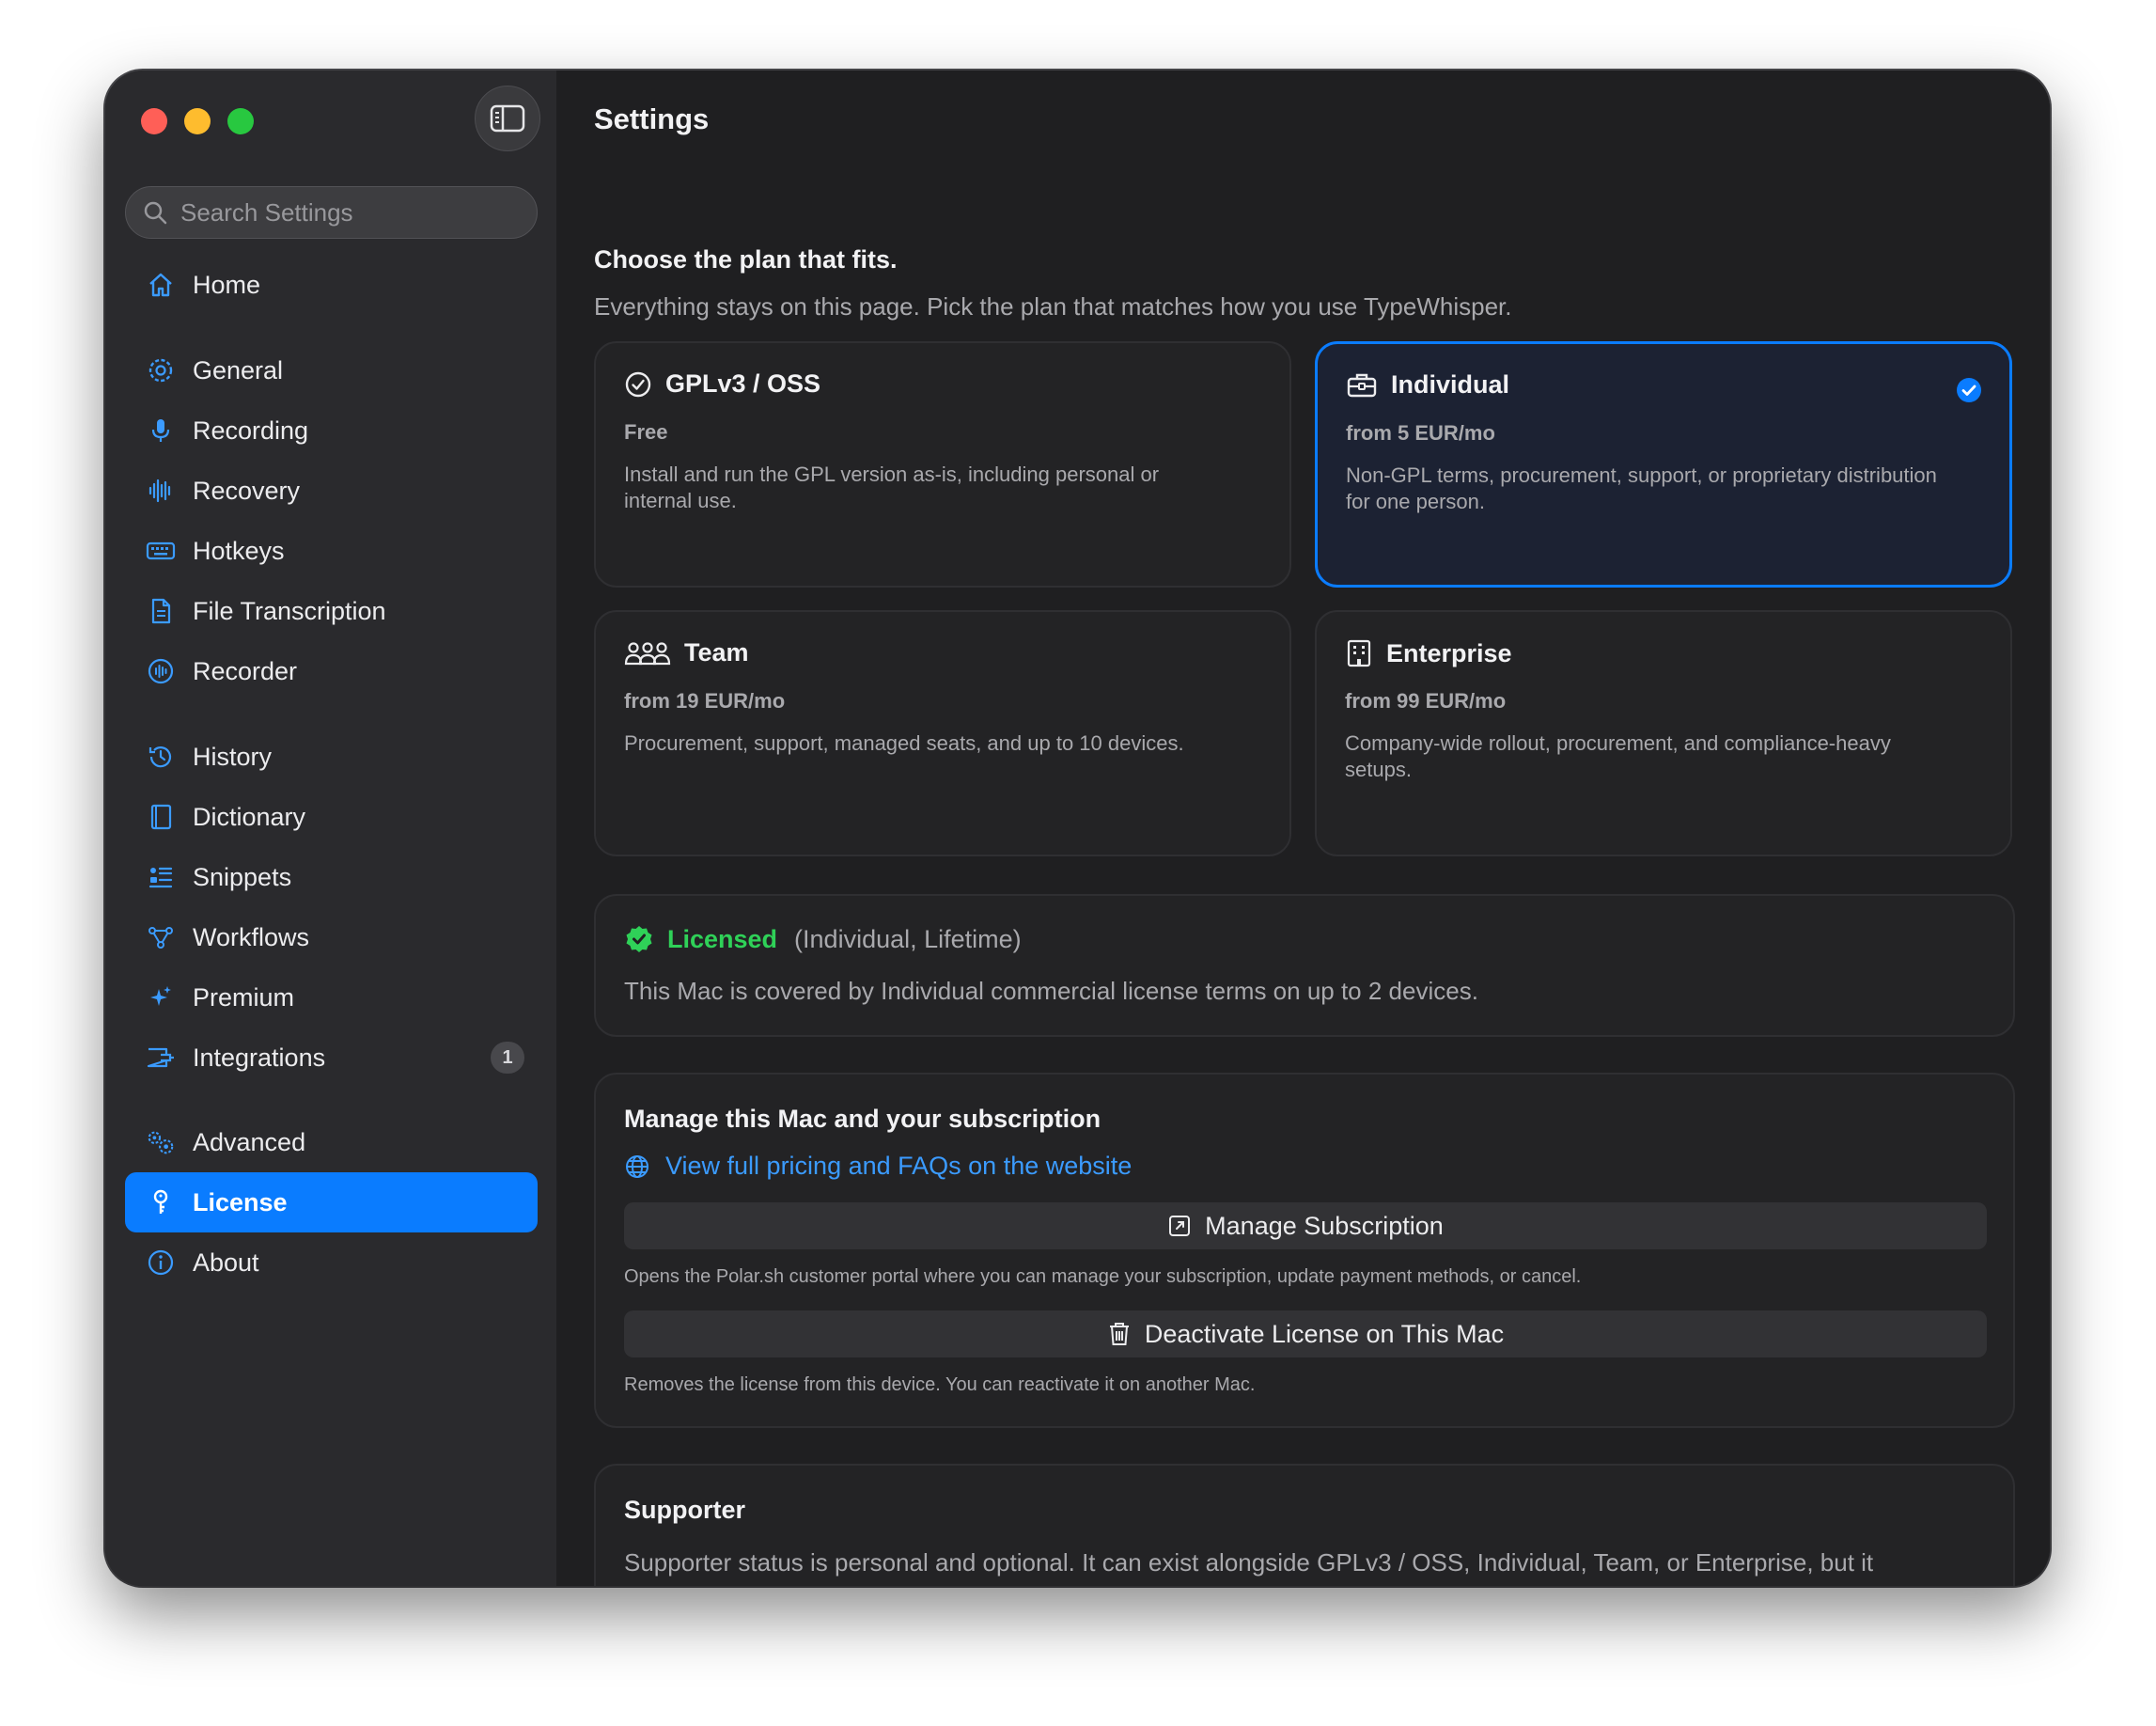 The height and width of the screenshot is (1726, 2156). Describe the element at coordinates (161, 370) in the screenshot. I see `gear-icon` at that location.